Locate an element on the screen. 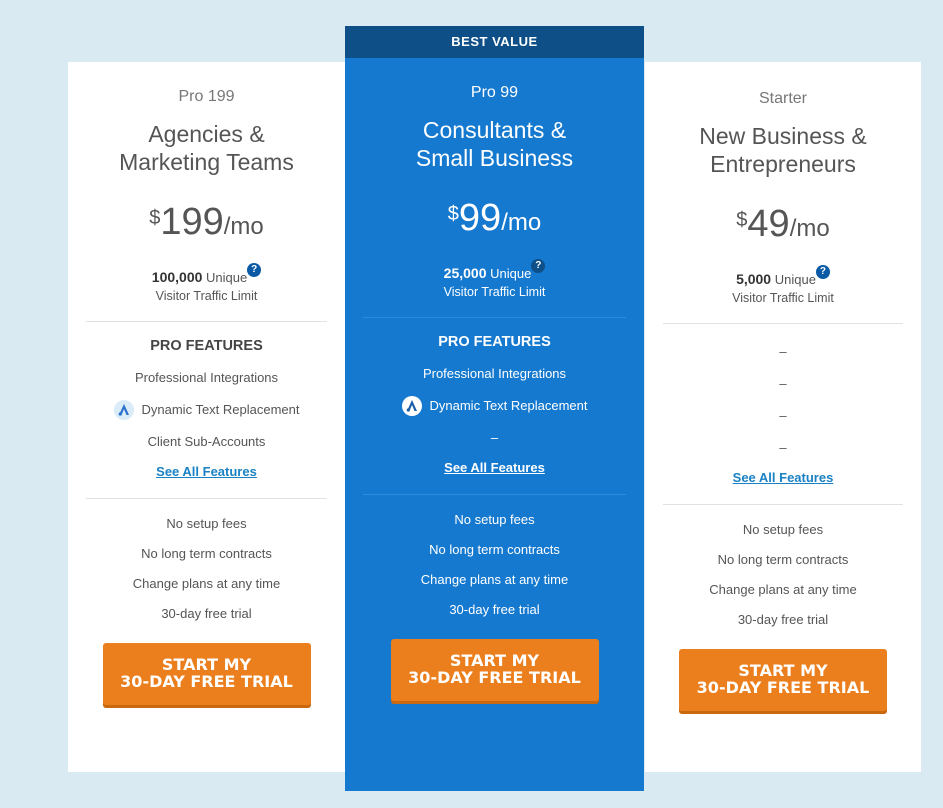 The image size is (943, 808). audience-line: Agencies & is located at coordinates (206, 134).